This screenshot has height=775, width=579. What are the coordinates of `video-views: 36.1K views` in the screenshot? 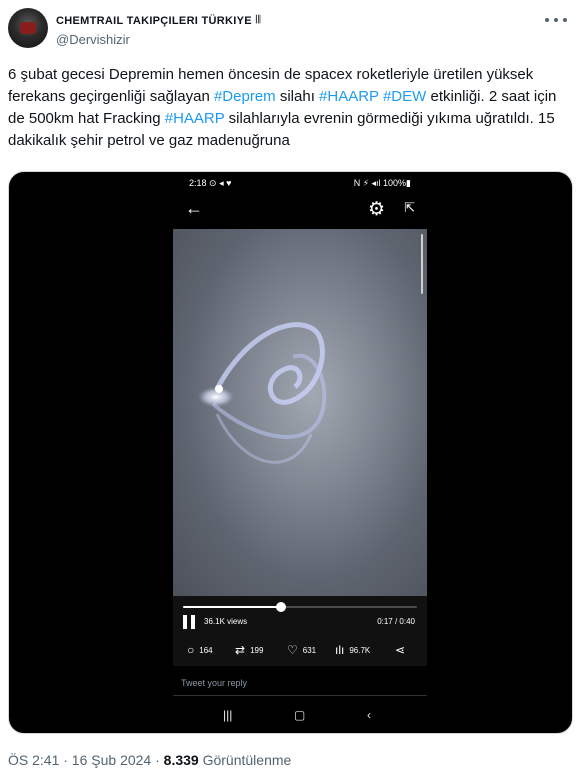 It's located at (226, 621).